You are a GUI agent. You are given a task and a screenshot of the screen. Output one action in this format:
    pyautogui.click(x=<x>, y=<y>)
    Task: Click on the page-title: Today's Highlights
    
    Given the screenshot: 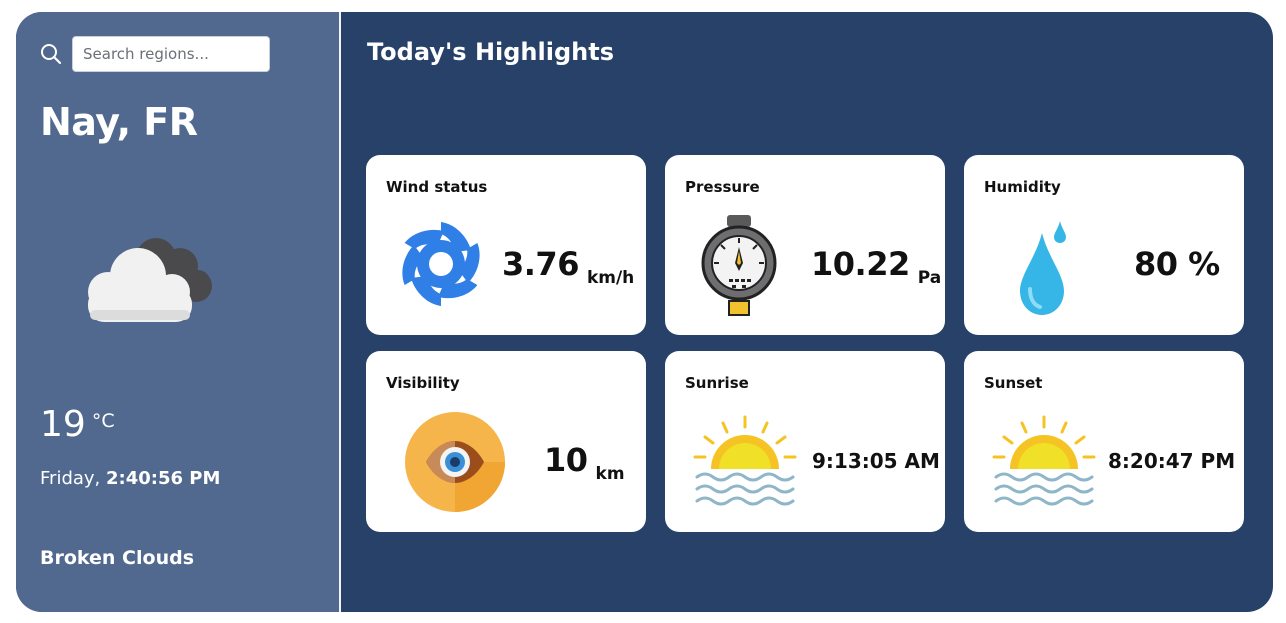 What is the action you would take?
    pyautogui.click(x=490, y=52)
    